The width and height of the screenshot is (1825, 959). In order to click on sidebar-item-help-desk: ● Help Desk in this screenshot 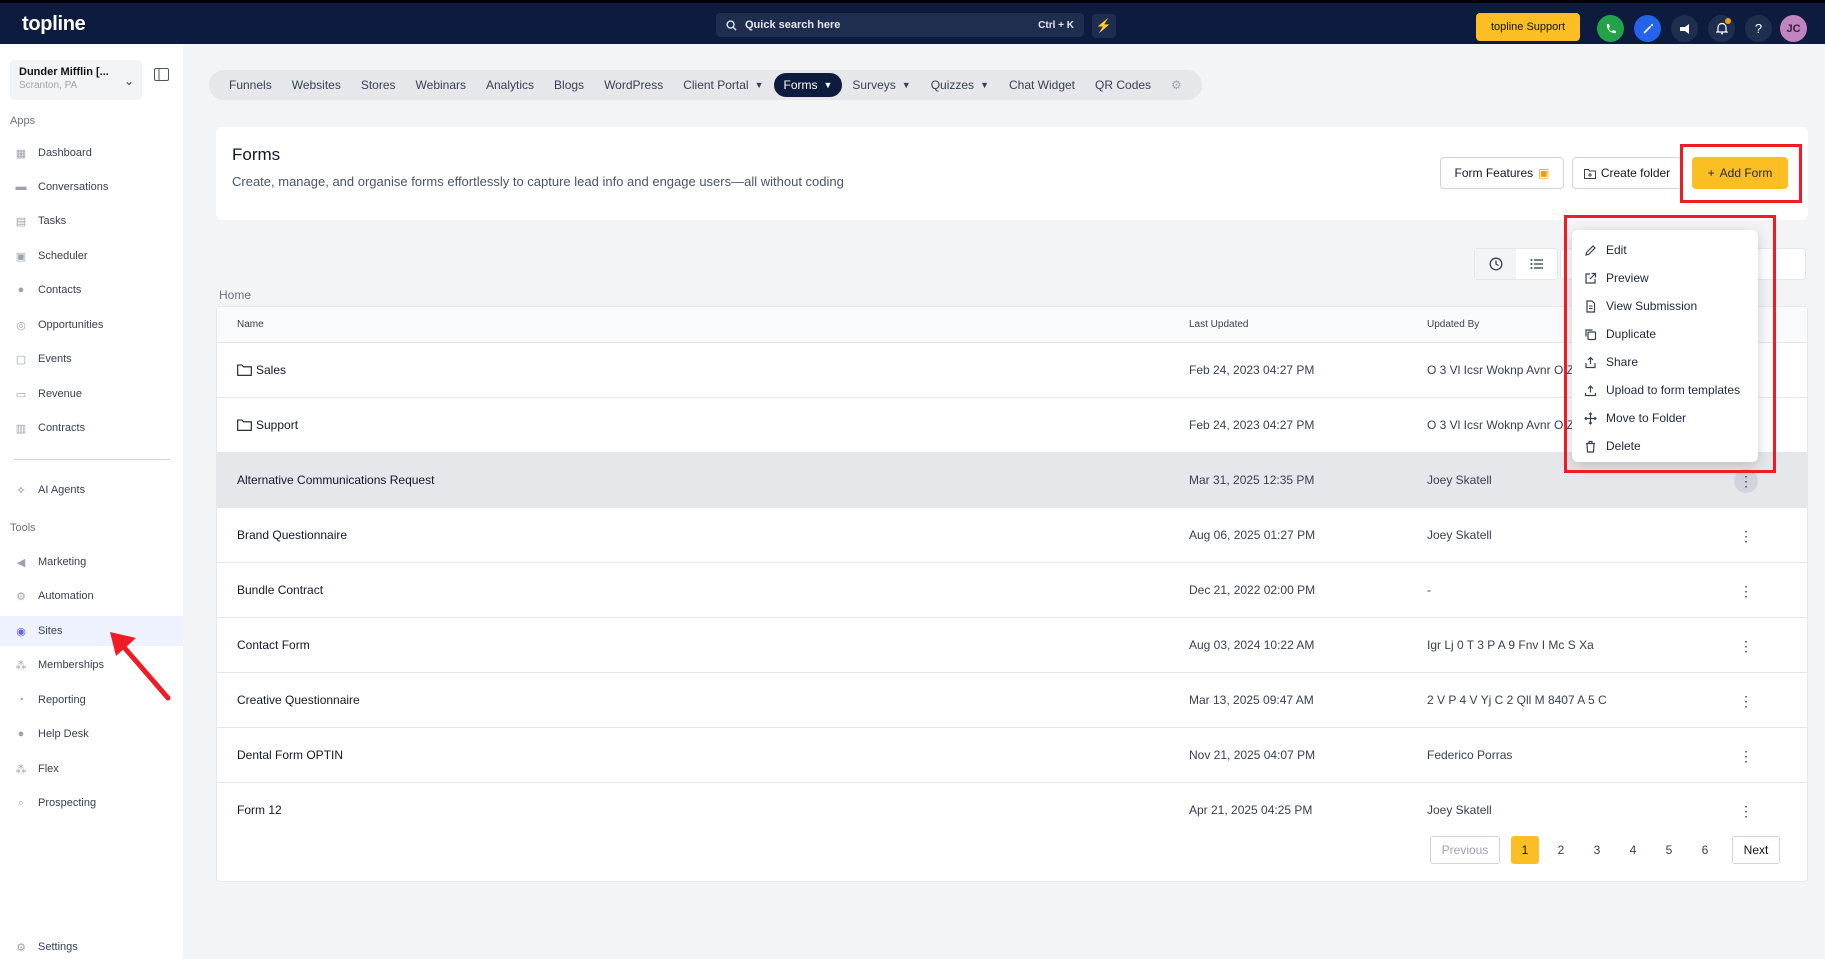, I will do `click(91, 734)`.